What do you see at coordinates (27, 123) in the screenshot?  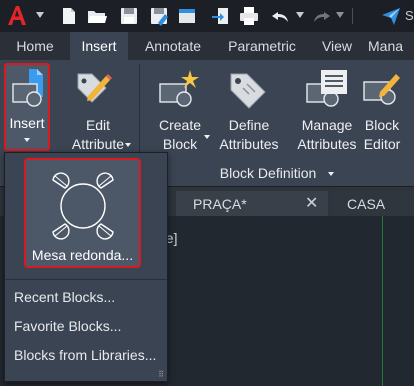 I see `insert-label: Insert` at bounding box center [27, 123].